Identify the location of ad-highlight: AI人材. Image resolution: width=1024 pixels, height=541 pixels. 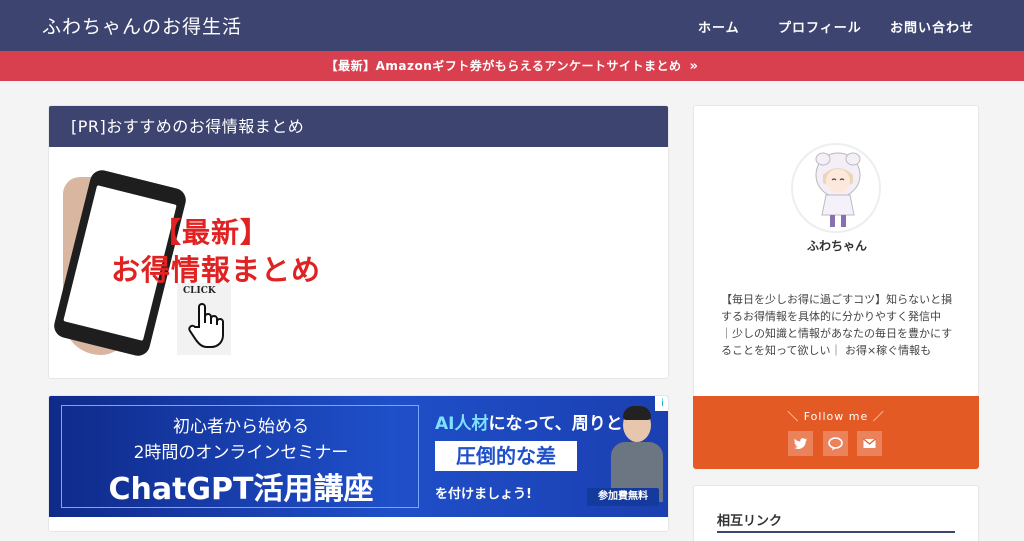
(462, 424).